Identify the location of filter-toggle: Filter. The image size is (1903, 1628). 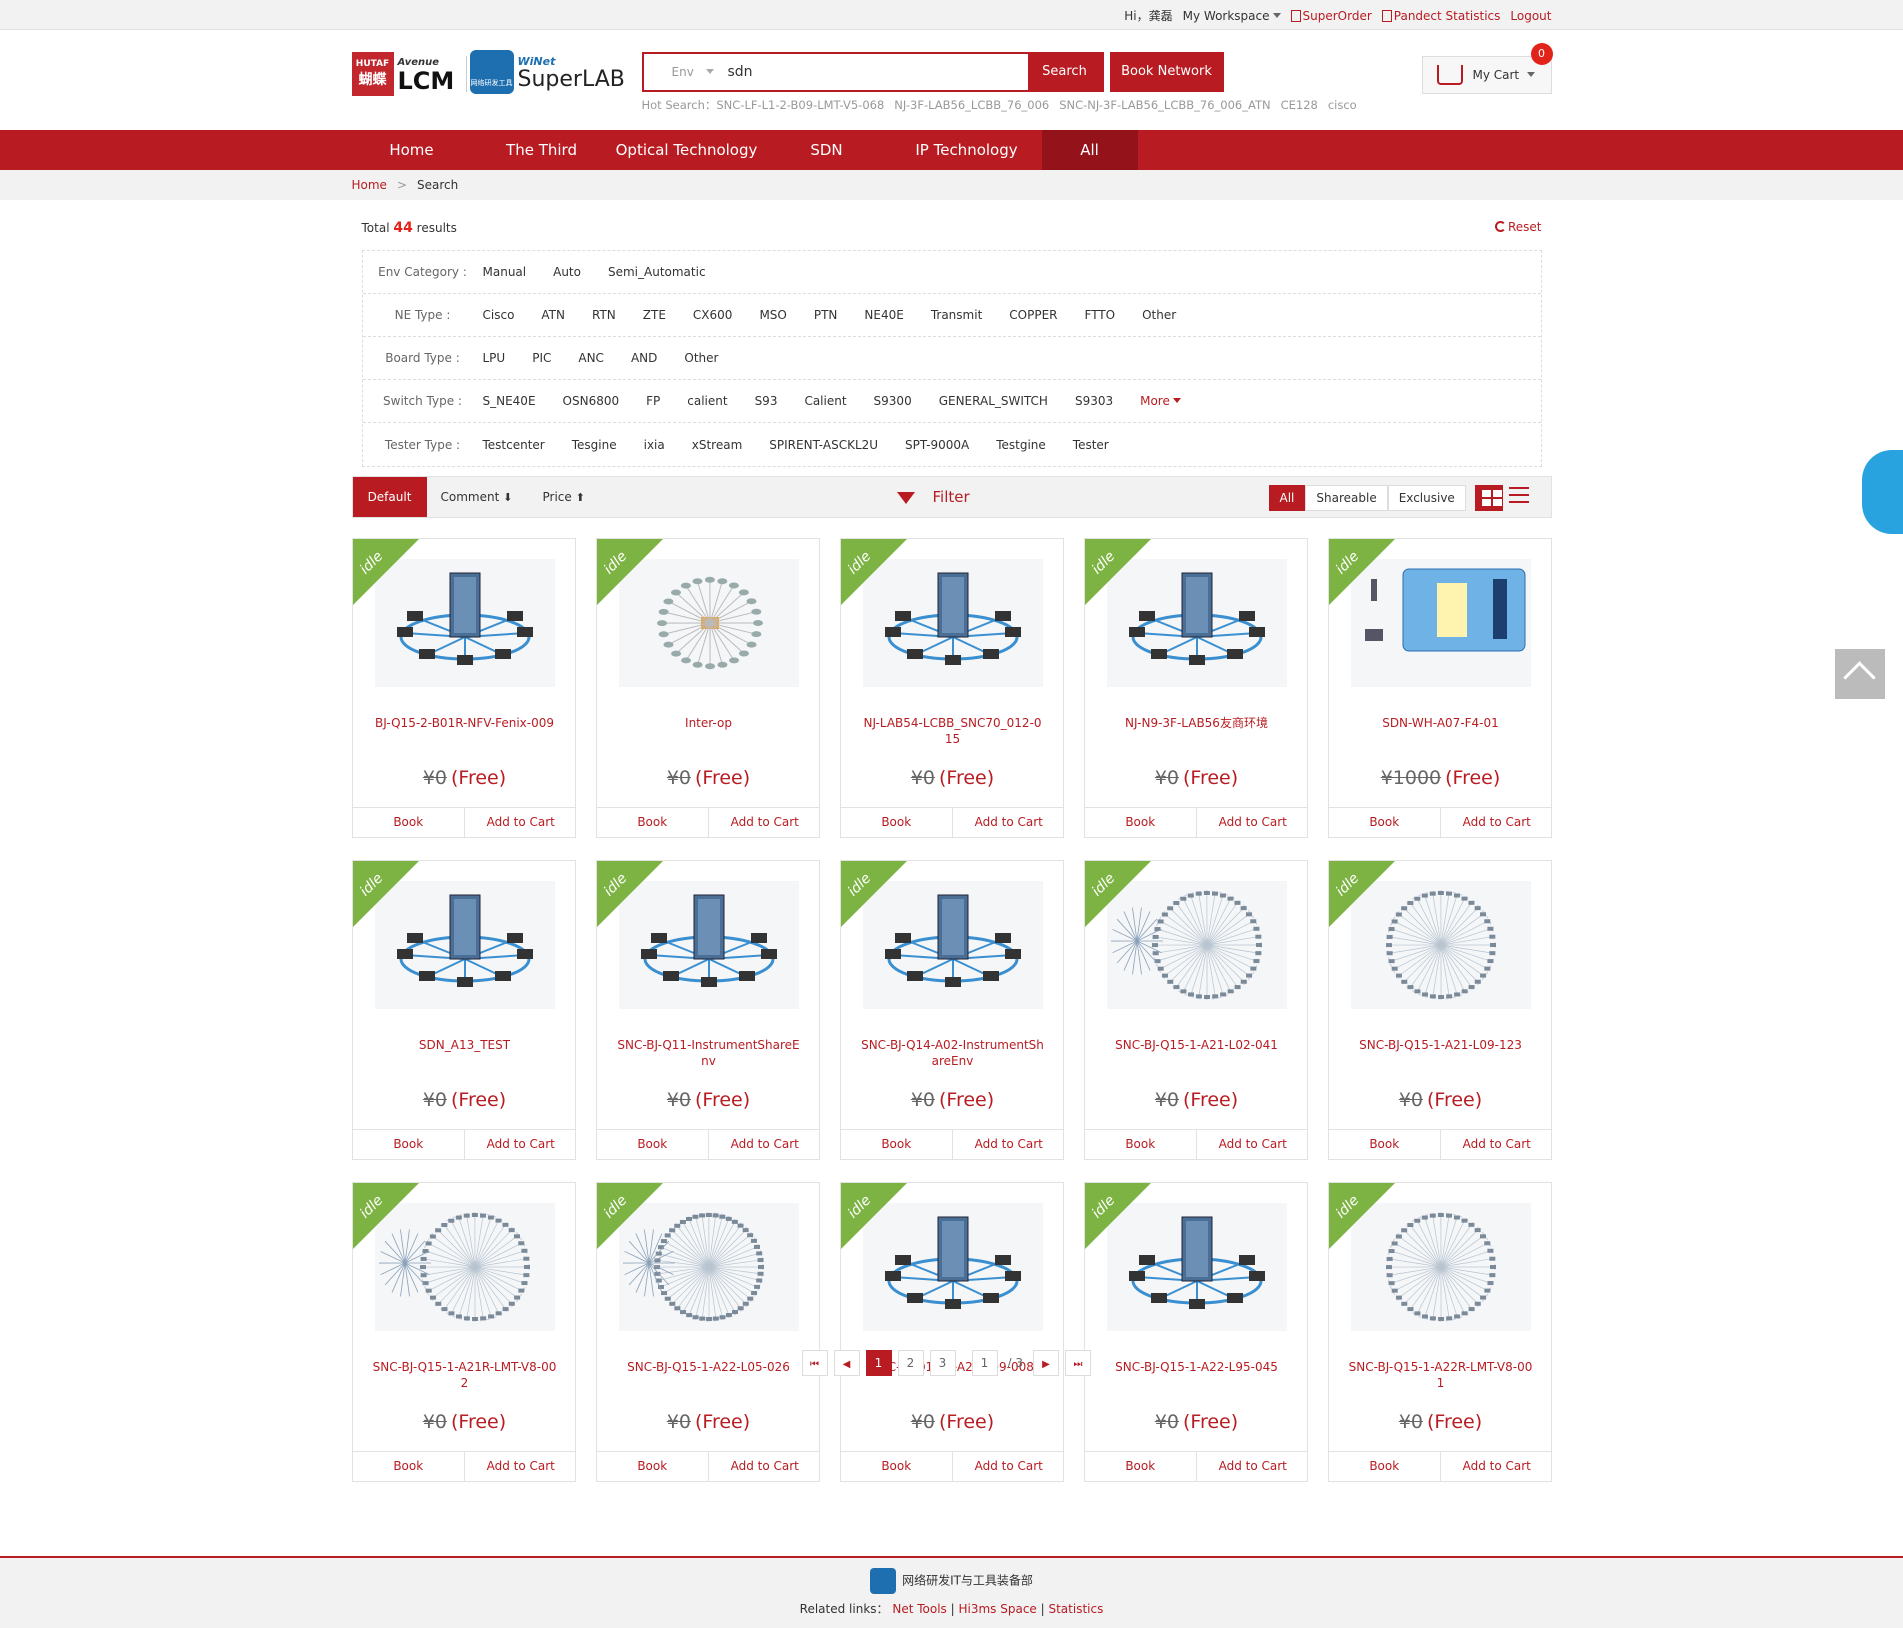
(933, 497).